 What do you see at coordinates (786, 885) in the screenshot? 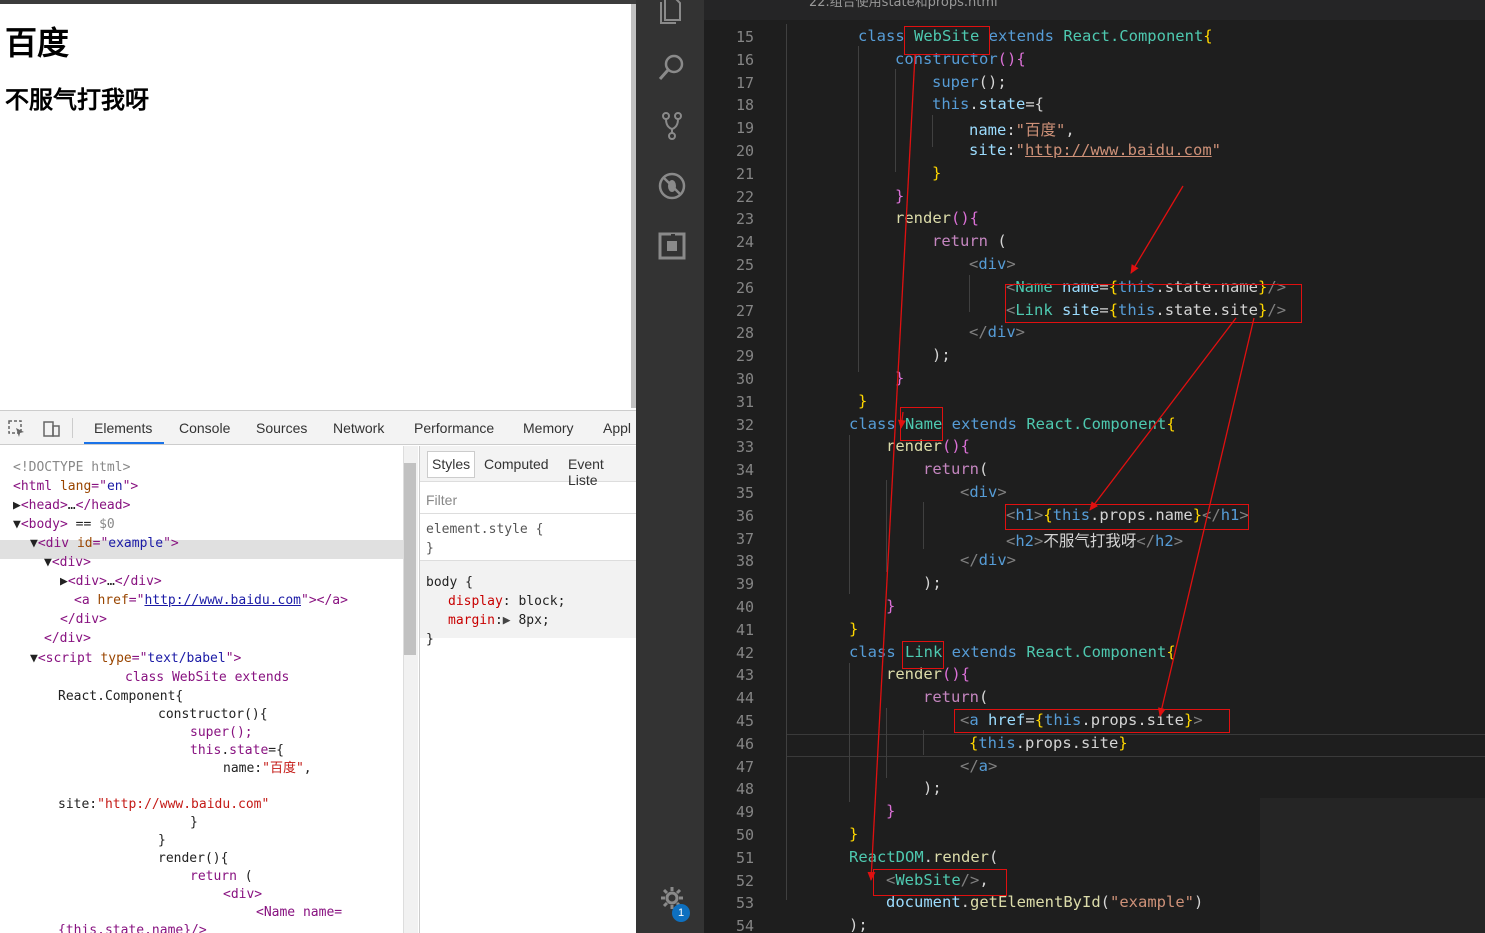
I see `indent-guide` at bounding box center [786, 885].